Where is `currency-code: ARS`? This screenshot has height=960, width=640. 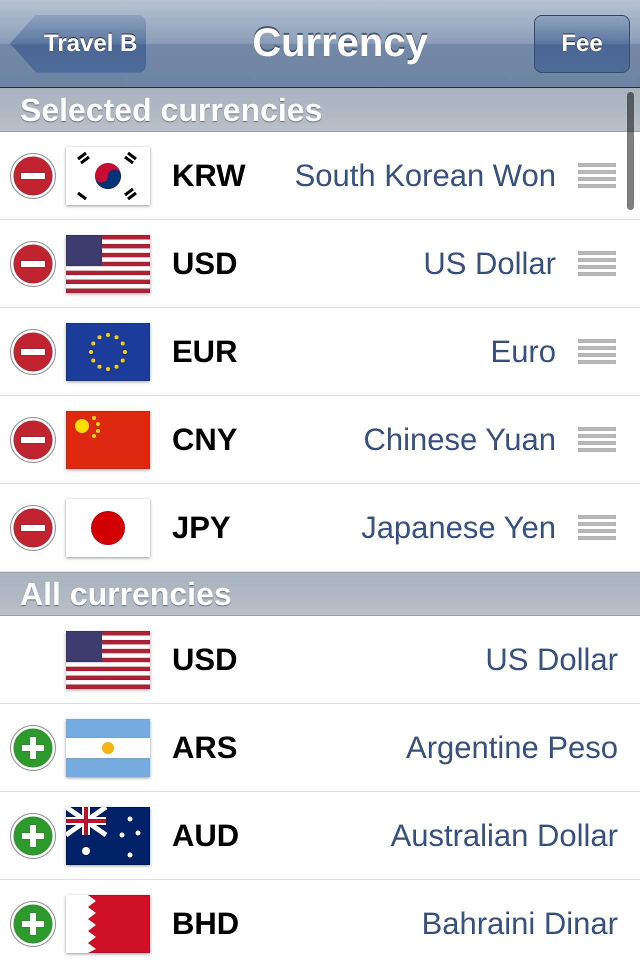 currency-code: ARS is located at coordinates (205, 748).